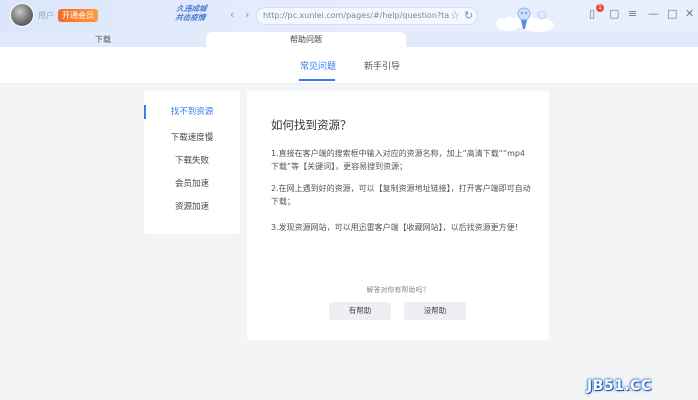 Image resolution: width=698 pixels, height=400 pixels. What do you see at coordinates (192, 112) in the screenshot?
I see `side-item-not-found: 找不到资源` at bounding box center [192, 112].